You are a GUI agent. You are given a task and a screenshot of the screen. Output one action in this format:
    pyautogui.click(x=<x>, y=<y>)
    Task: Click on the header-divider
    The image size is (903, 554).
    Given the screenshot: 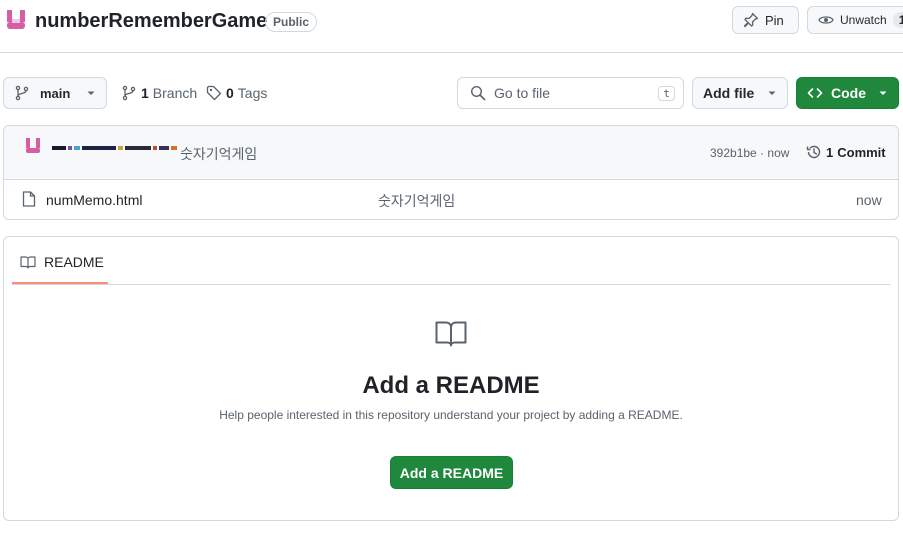 What is the action you would take?
    pyautogui.click(x=451, y=52)
    